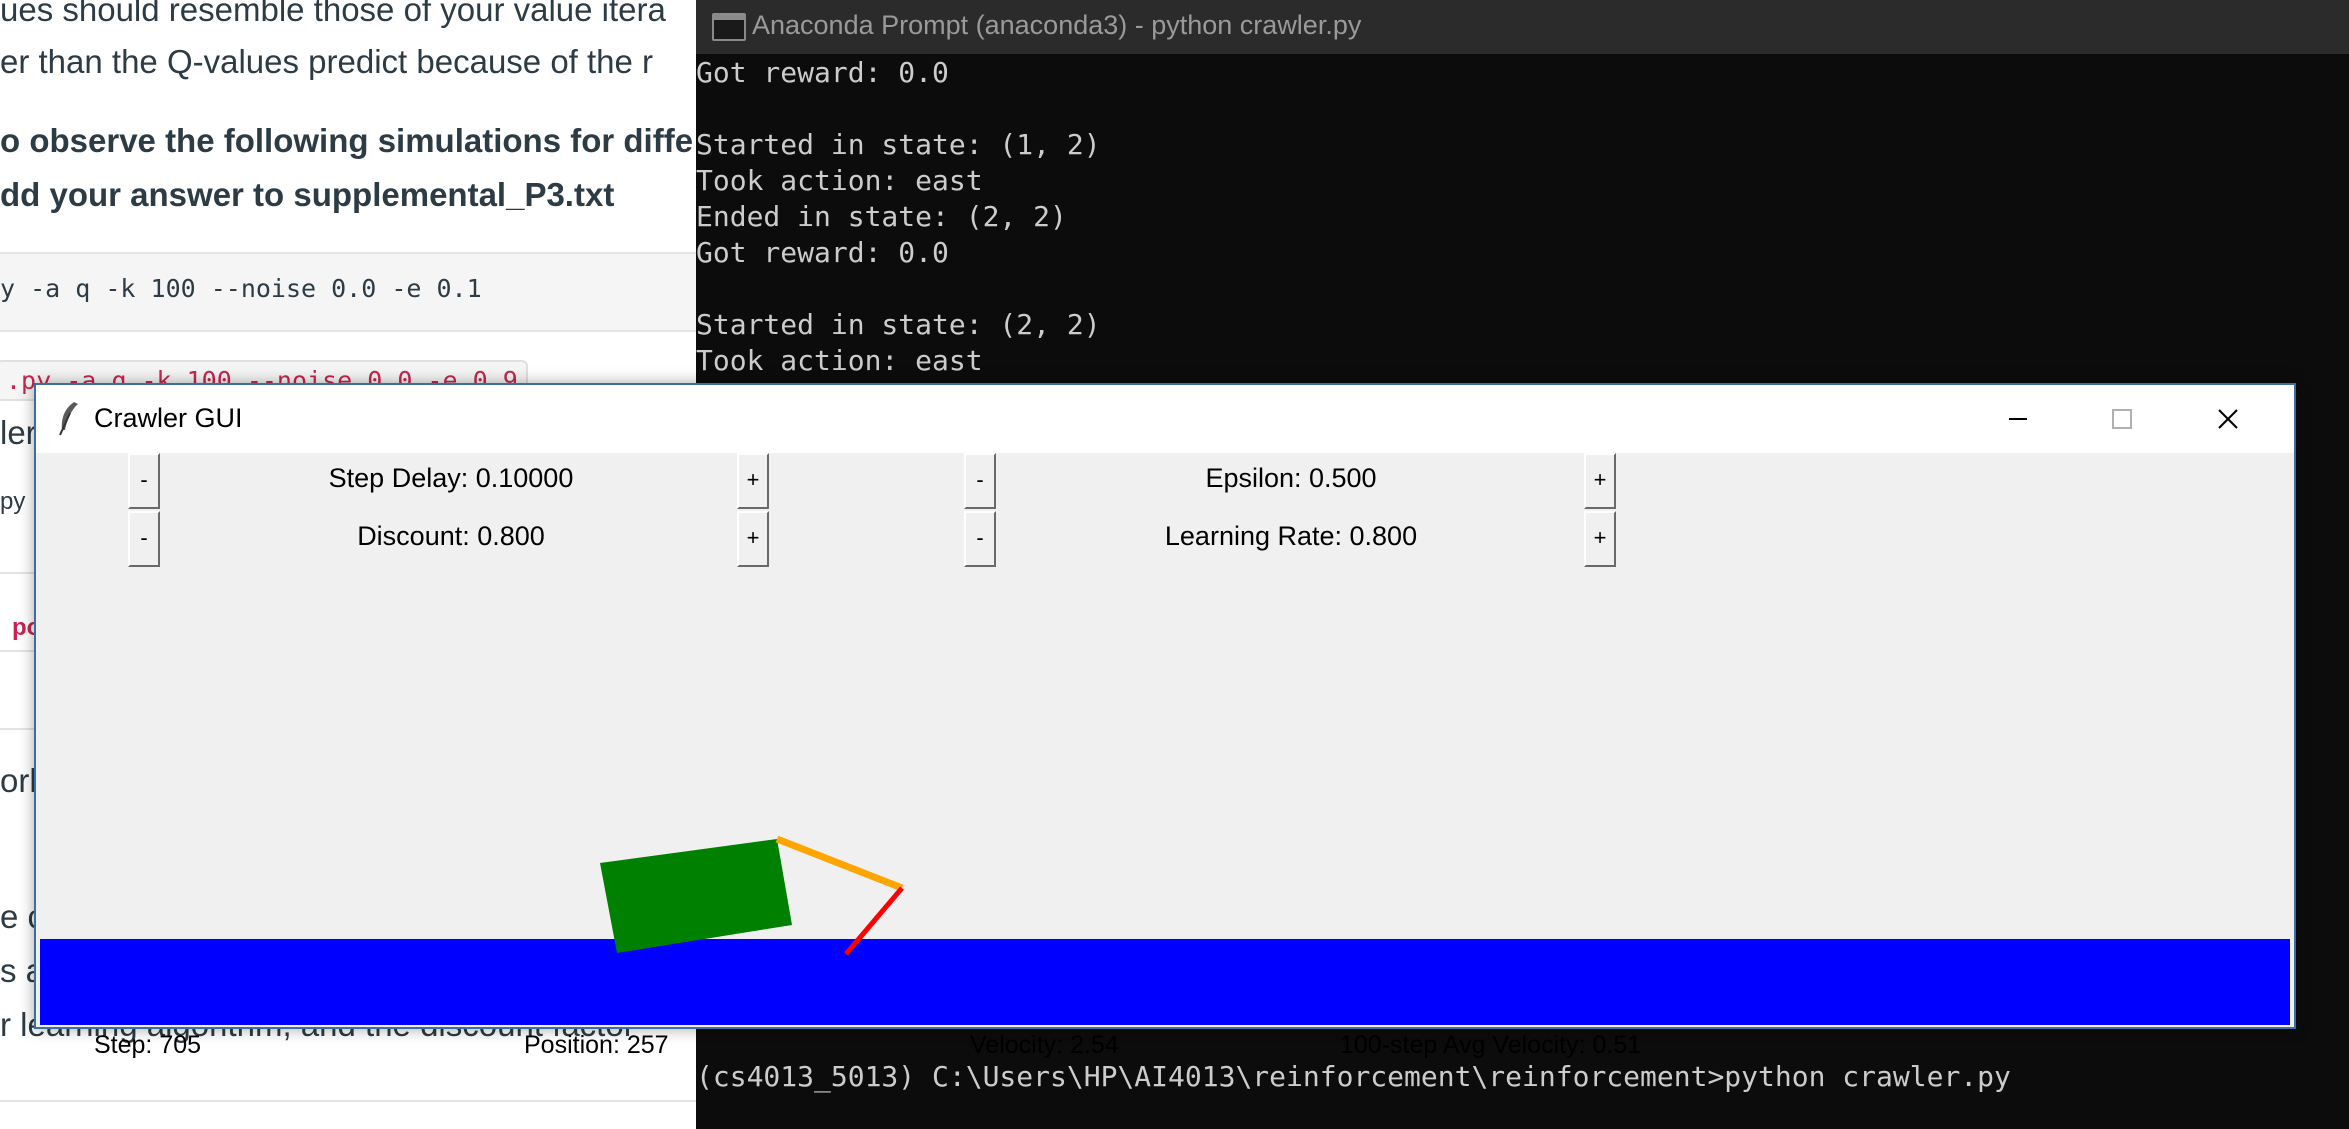 This screenshot has width=2349, height=1129. What do you see at coordinates (898, 144) in the screenshot?
I see `console-line: Started in state: (1, 2)` at bounding box center [898, 144].